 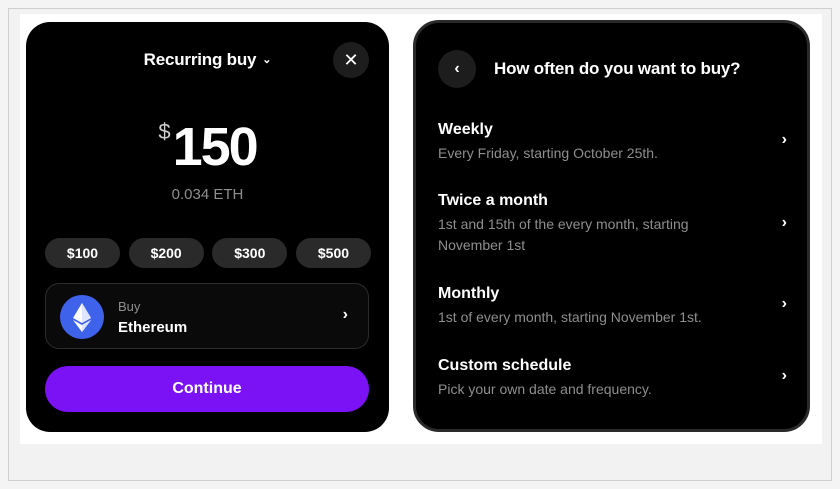 What do you see at coordinates (200, 59) in the screenshot?
I see `header-title: Recurring buy` at bounding box center [200, 59].